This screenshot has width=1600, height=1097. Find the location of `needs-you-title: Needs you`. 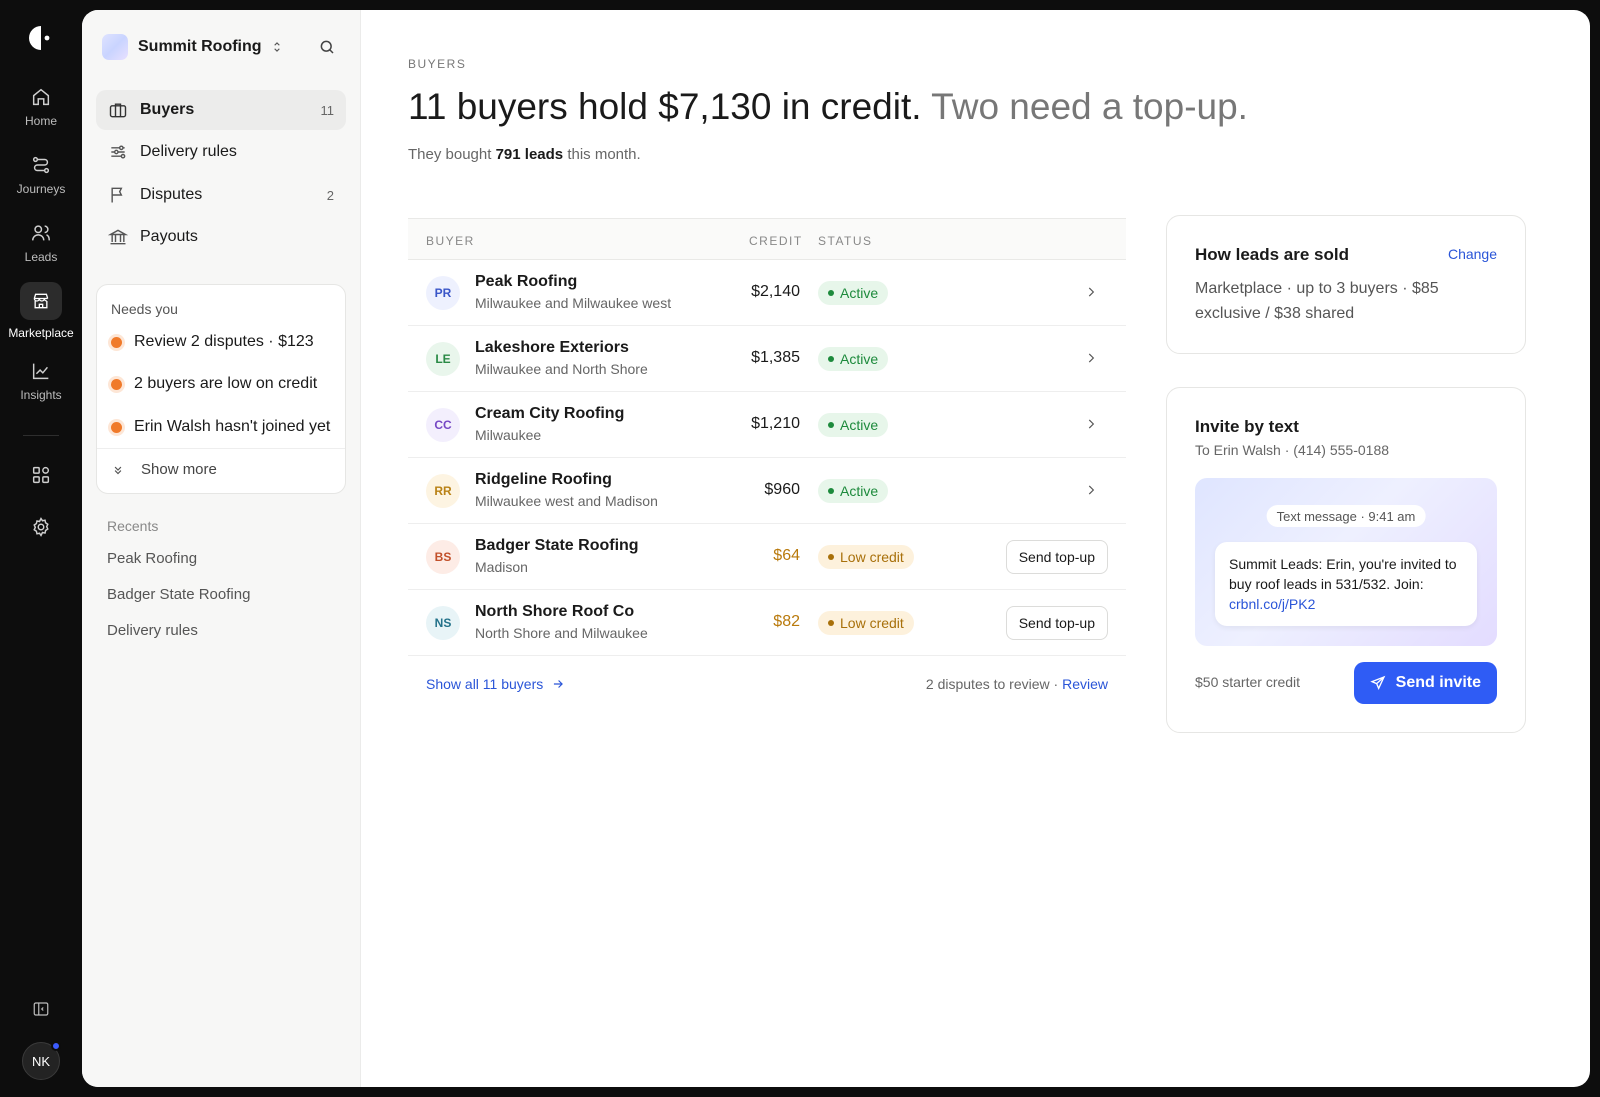

needs-you-title: Needs you is located at coordinates (144, 309).